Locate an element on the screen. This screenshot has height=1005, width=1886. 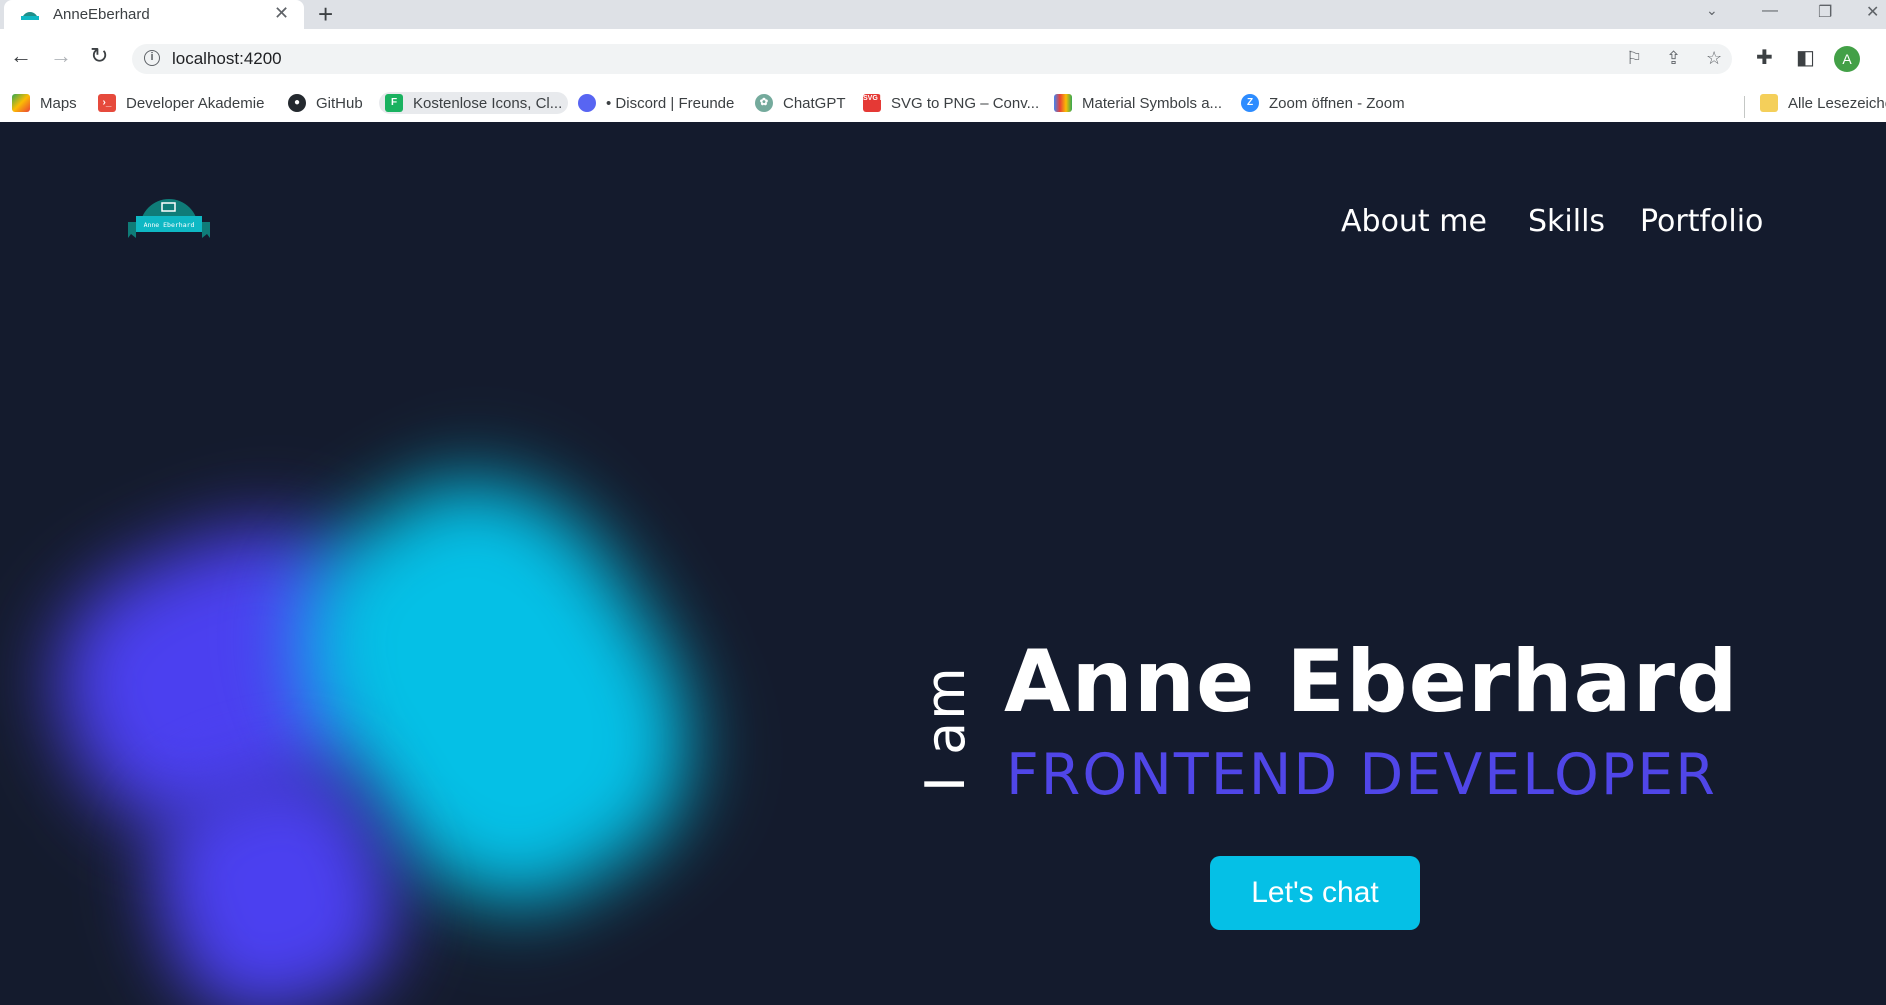
nav-about-me: About me is located at coordinates (1414, 221).